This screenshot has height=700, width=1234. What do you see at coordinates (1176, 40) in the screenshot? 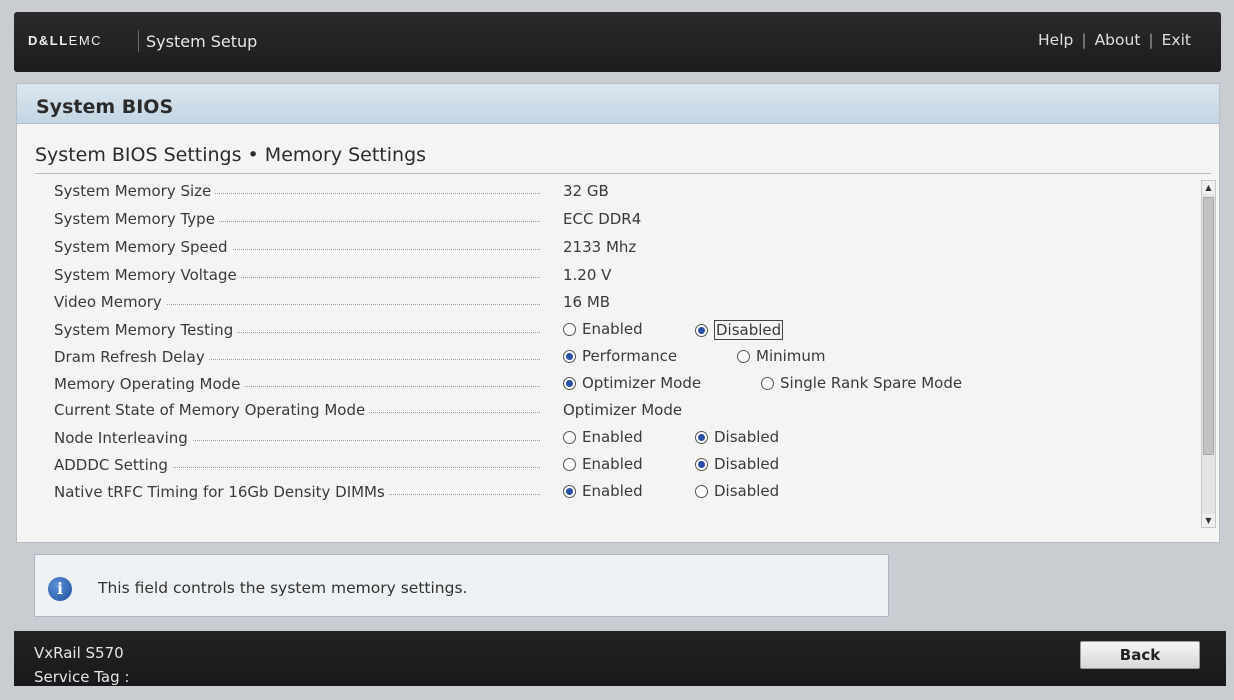
I see `exit-link: Exit` at bounding box center [1176, 40].